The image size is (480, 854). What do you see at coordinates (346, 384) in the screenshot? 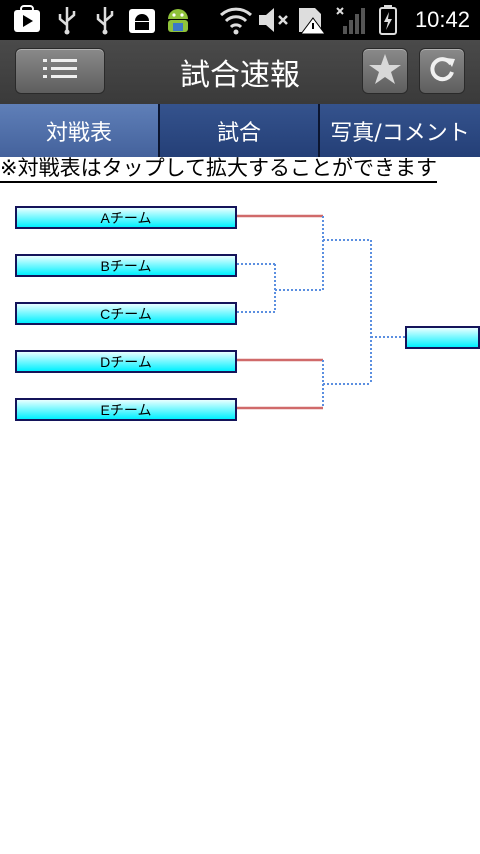
I see `bracket-line-de-join` at bounding box center [346, 384].